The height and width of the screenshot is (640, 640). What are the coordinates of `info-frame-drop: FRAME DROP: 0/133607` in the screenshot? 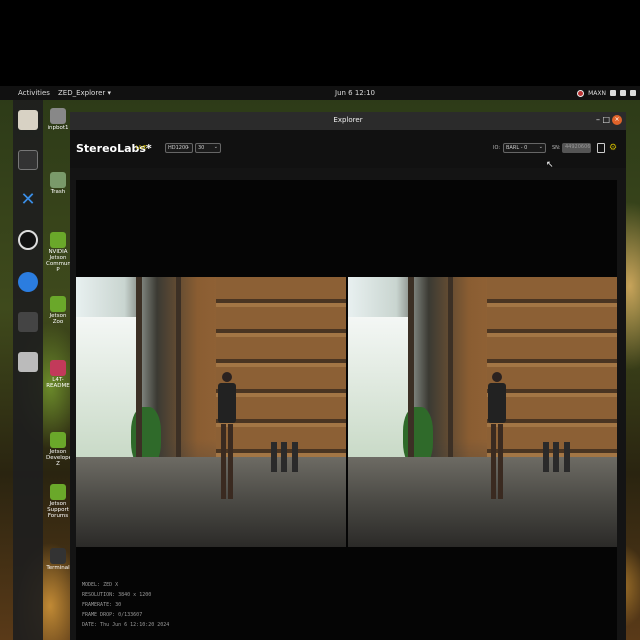 It's located at (112, 615).